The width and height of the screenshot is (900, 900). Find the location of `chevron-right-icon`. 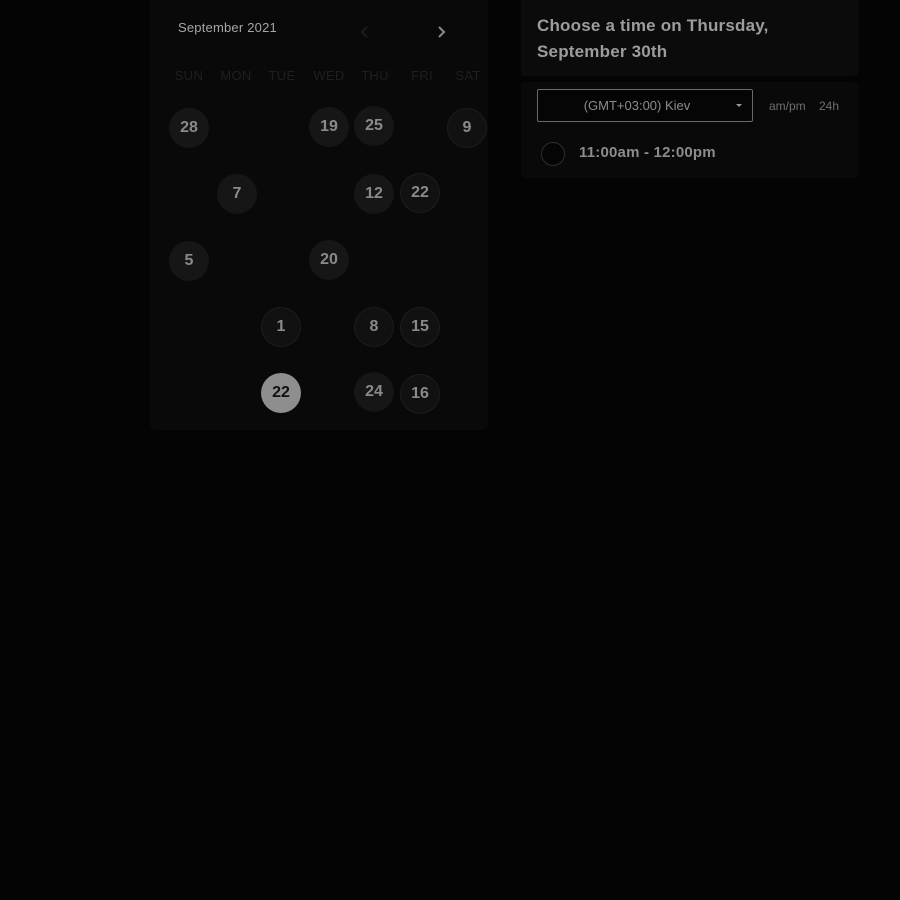

chevron-right-icon is located at coordinates (442, 32).